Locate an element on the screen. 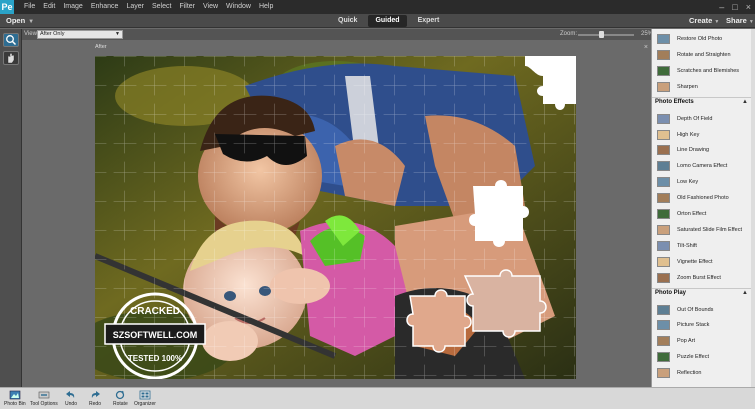  panel-item-old-fashioned-photo: Old Fashioned Photo is located at coordinates (693, 198).